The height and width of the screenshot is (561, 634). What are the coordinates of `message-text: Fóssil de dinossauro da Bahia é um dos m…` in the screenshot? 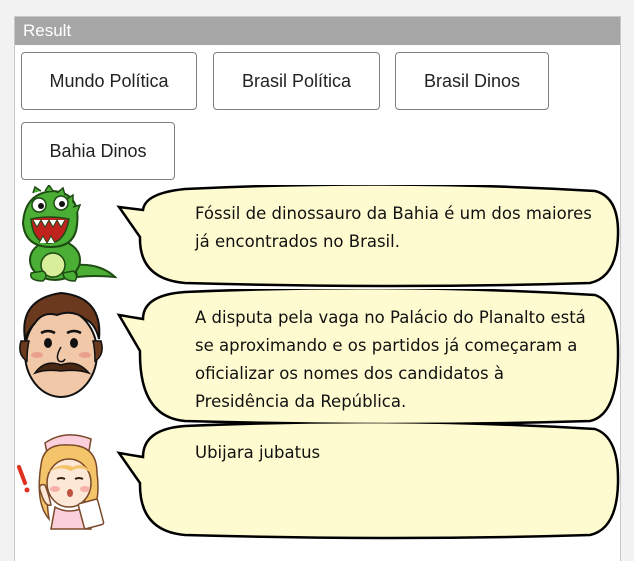 It's located at (393, 227).